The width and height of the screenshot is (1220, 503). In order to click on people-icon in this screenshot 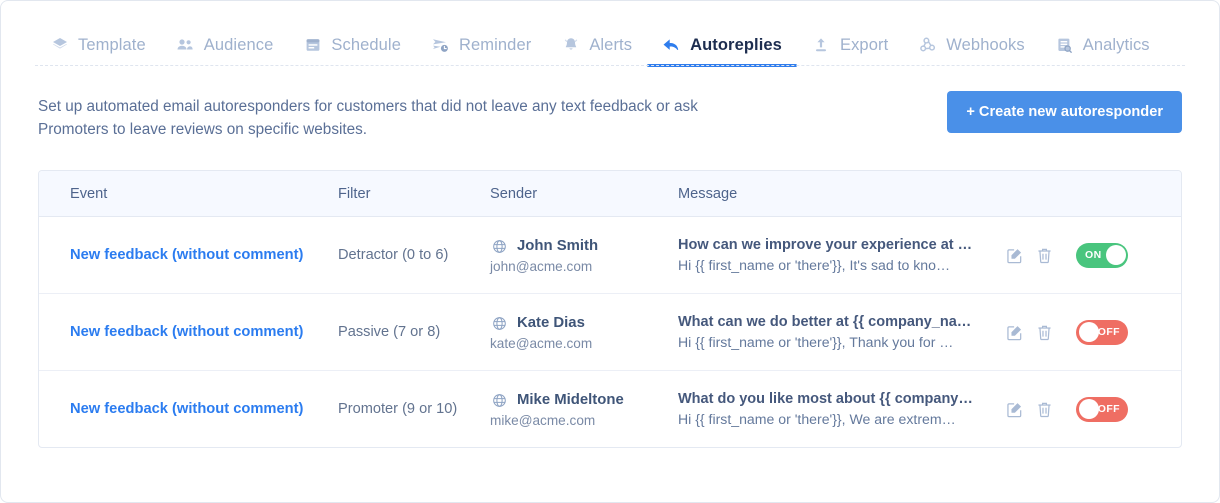, I will do `click(185, 45)`.